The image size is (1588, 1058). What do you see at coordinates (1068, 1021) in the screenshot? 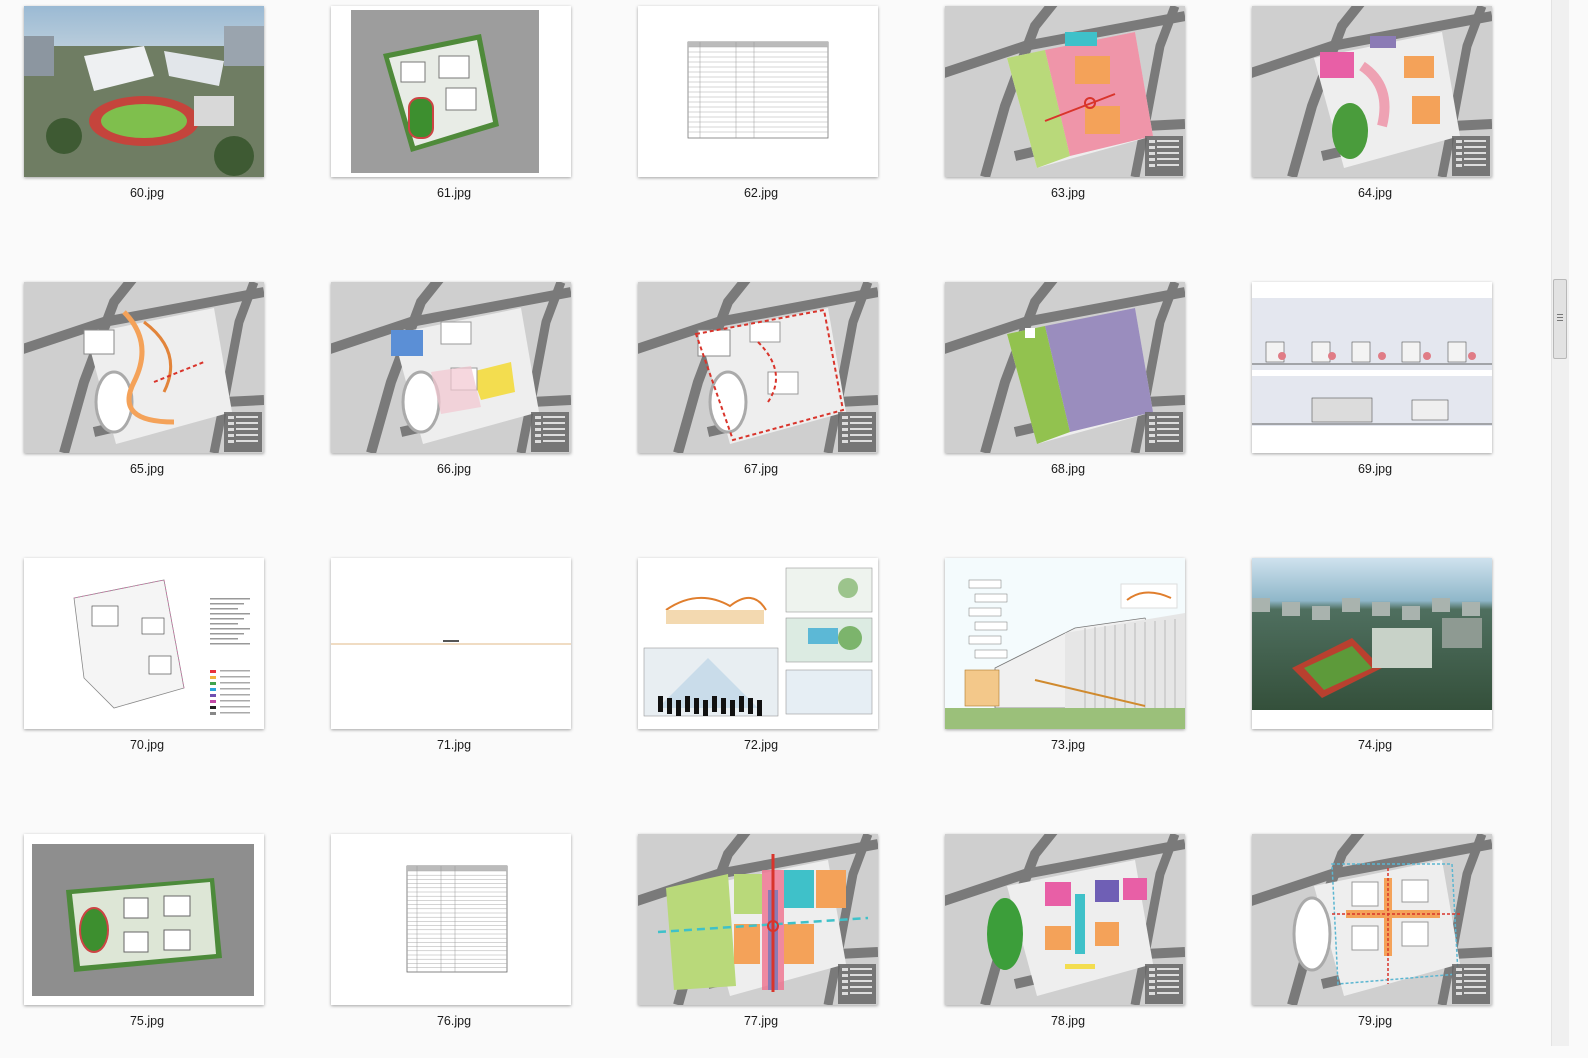
I see `file-name: 78.jpg` at bounding box center [1068, 1021].